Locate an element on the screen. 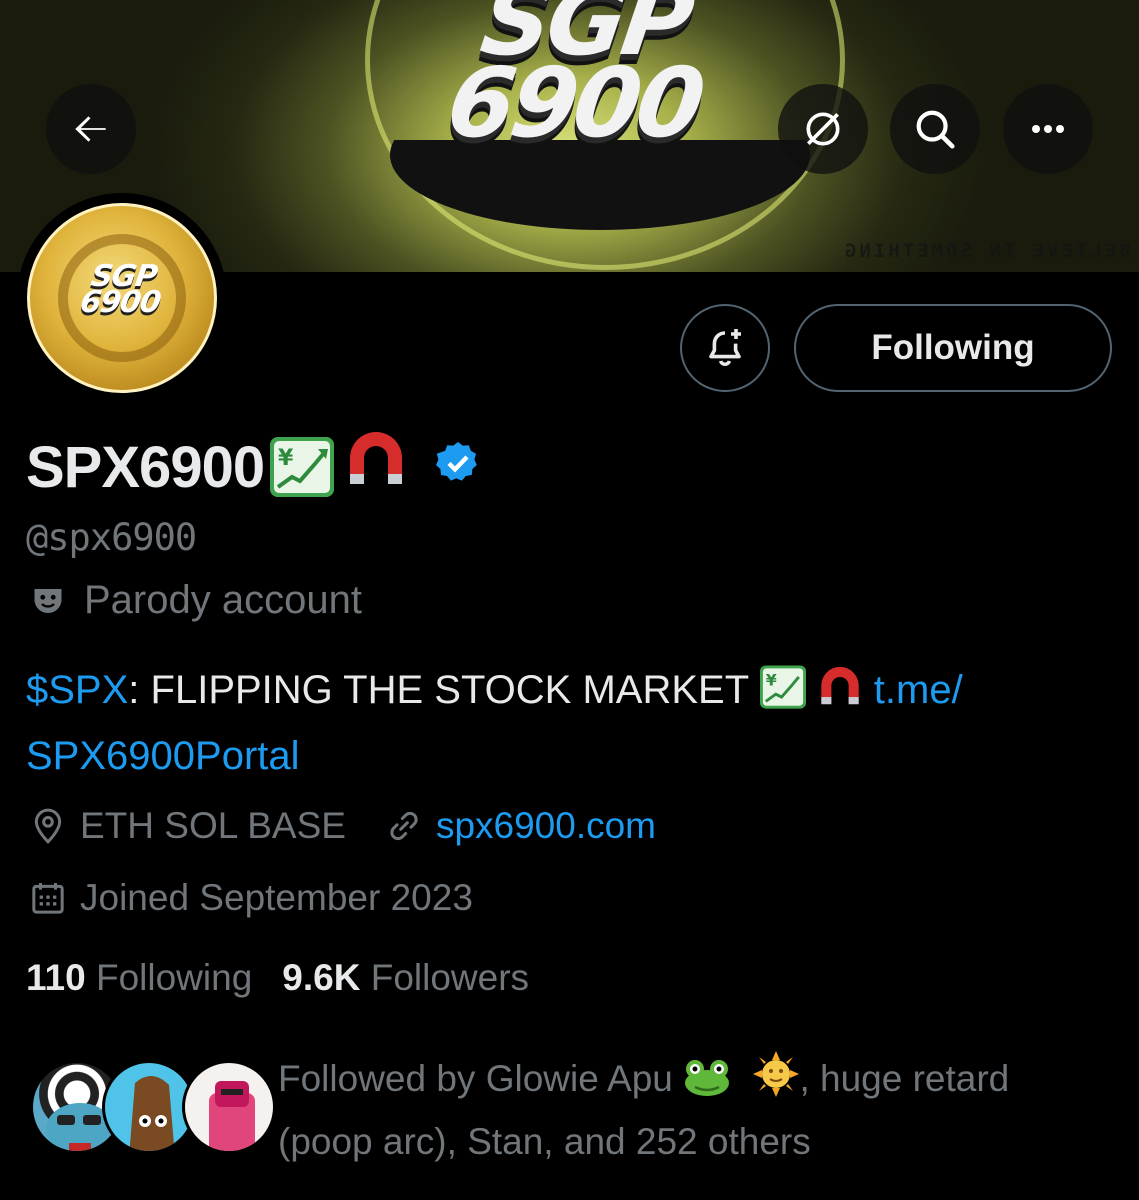 The image size is (1139, 1200). followers-stat: 9.6K Followers is located at coordinates (405, 978).